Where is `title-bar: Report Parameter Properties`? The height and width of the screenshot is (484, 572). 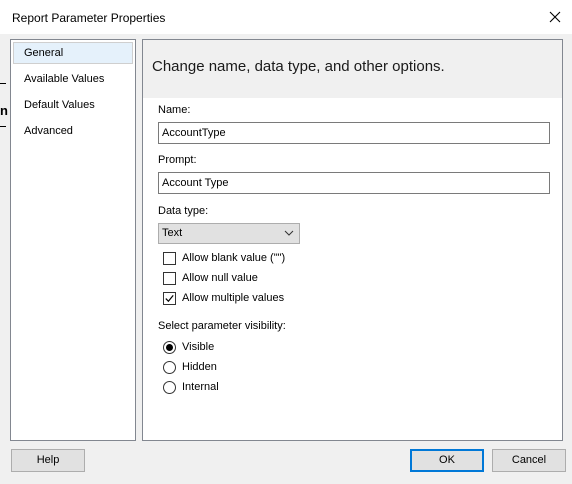
title-bar: Report Parameter Properties is located at coordinates (286, 17).